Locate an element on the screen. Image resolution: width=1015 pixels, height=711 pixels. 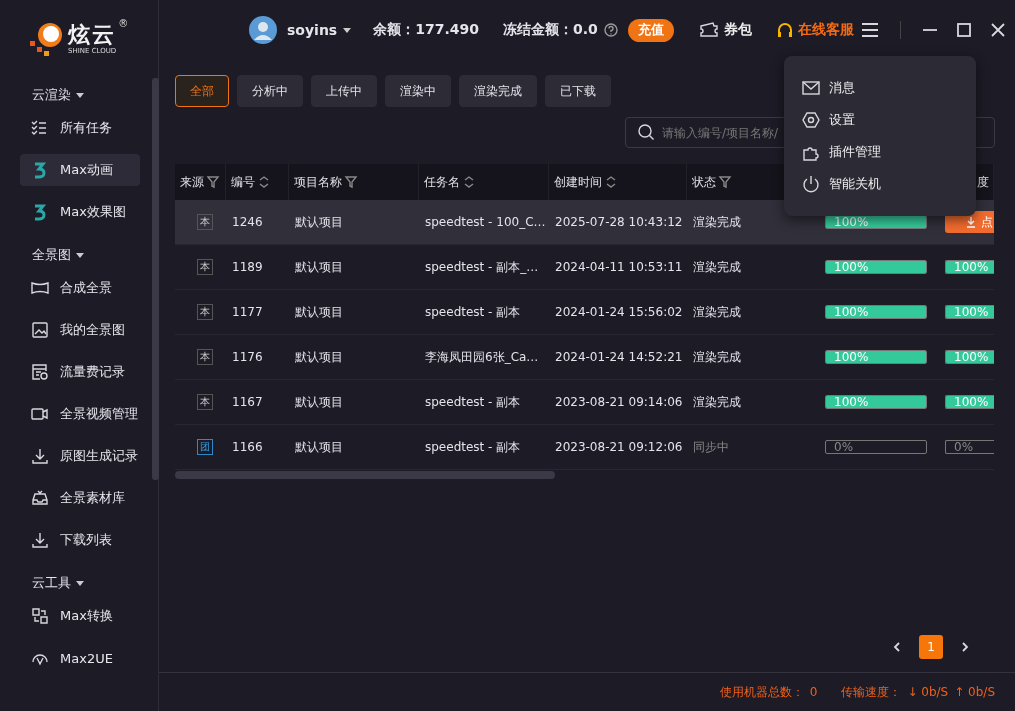
table-cell: 1166 is located at coordinates (247, 447).